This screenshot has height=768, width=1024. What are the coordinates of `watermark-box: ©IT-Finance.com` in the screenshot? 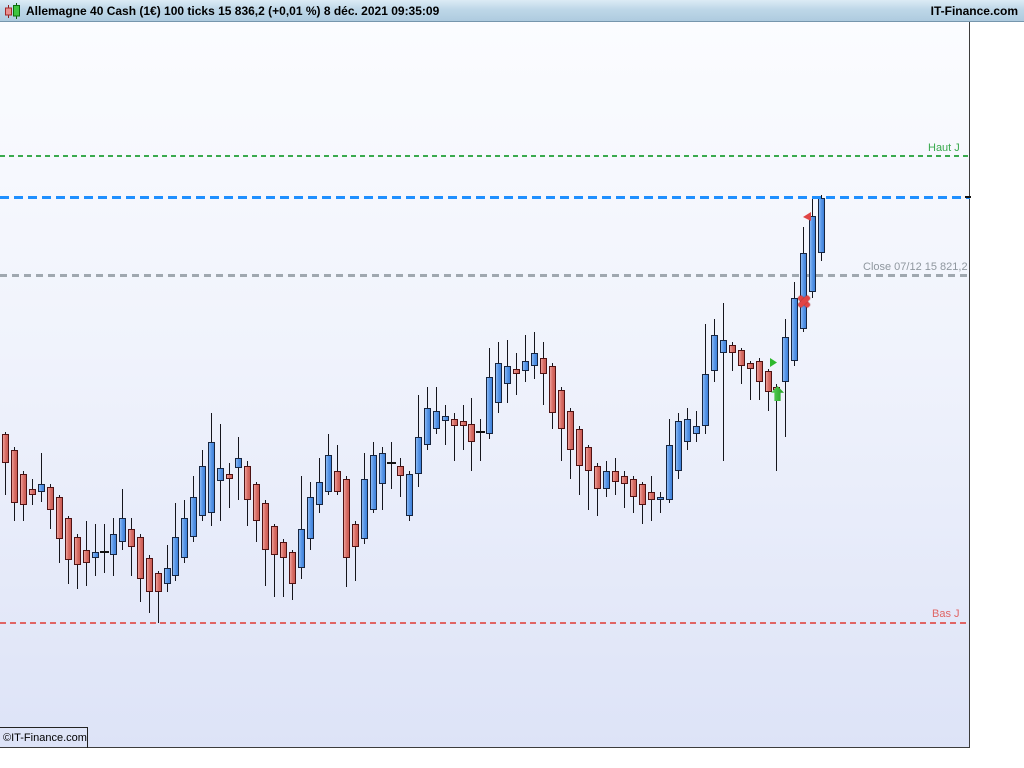 It's located at (44, 737).